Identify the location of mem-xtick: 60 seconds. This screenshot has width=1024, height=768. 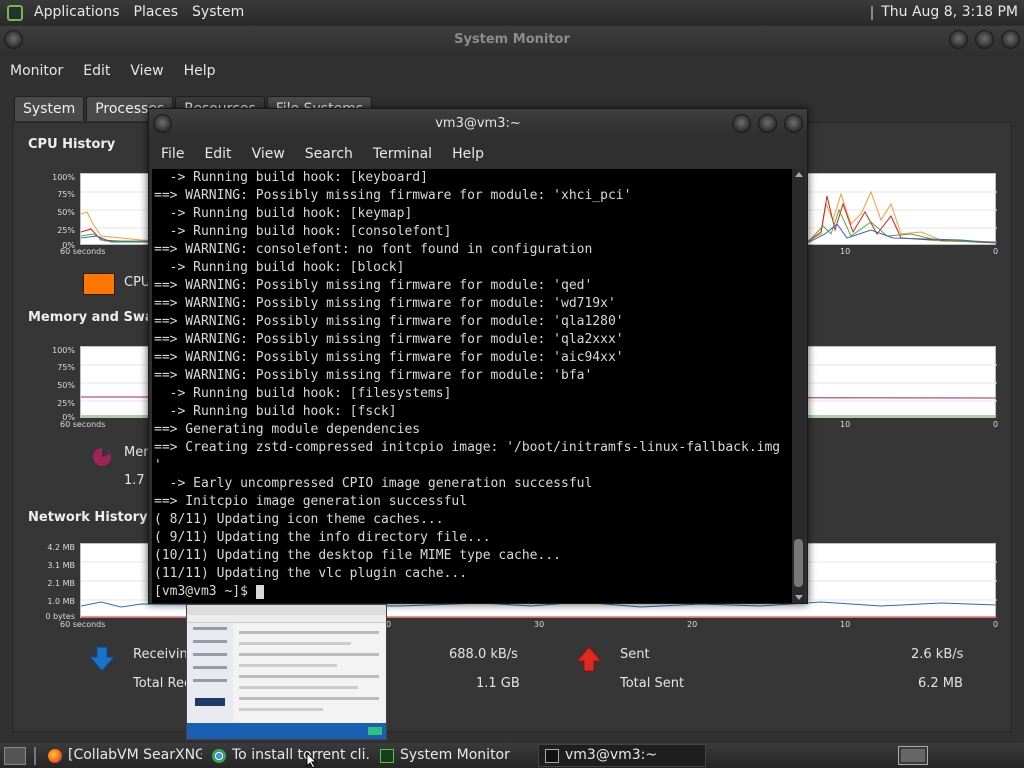
(83, 424).